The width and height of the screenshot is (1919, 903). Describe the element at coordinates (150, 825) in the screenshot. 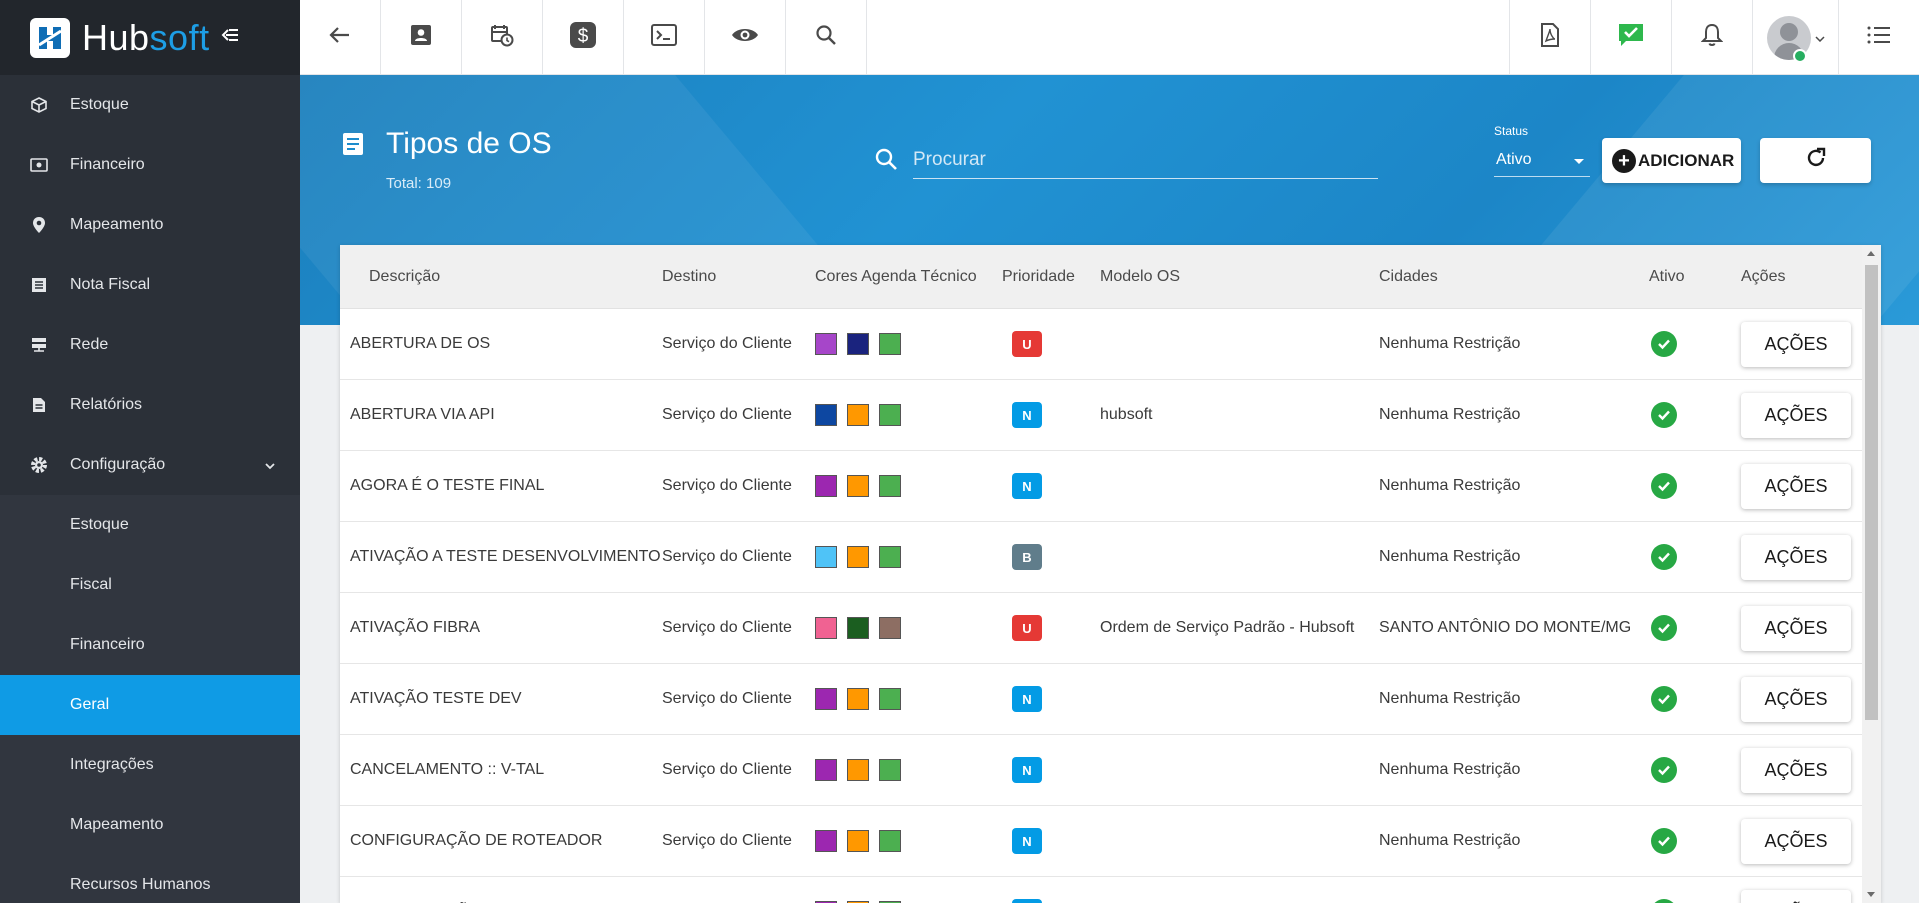

I see `sidebar-subitem-mapeamento: Mapeamento` at that location.